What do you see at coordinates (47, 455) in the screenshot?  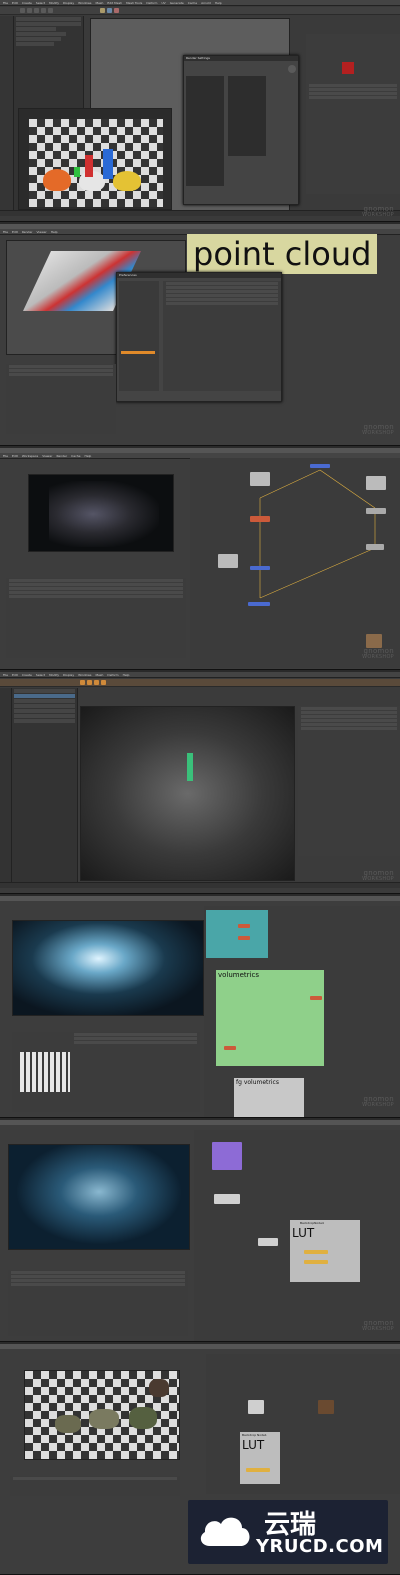 I see `menu-item: Viewer` at bounding box center [47, 455].